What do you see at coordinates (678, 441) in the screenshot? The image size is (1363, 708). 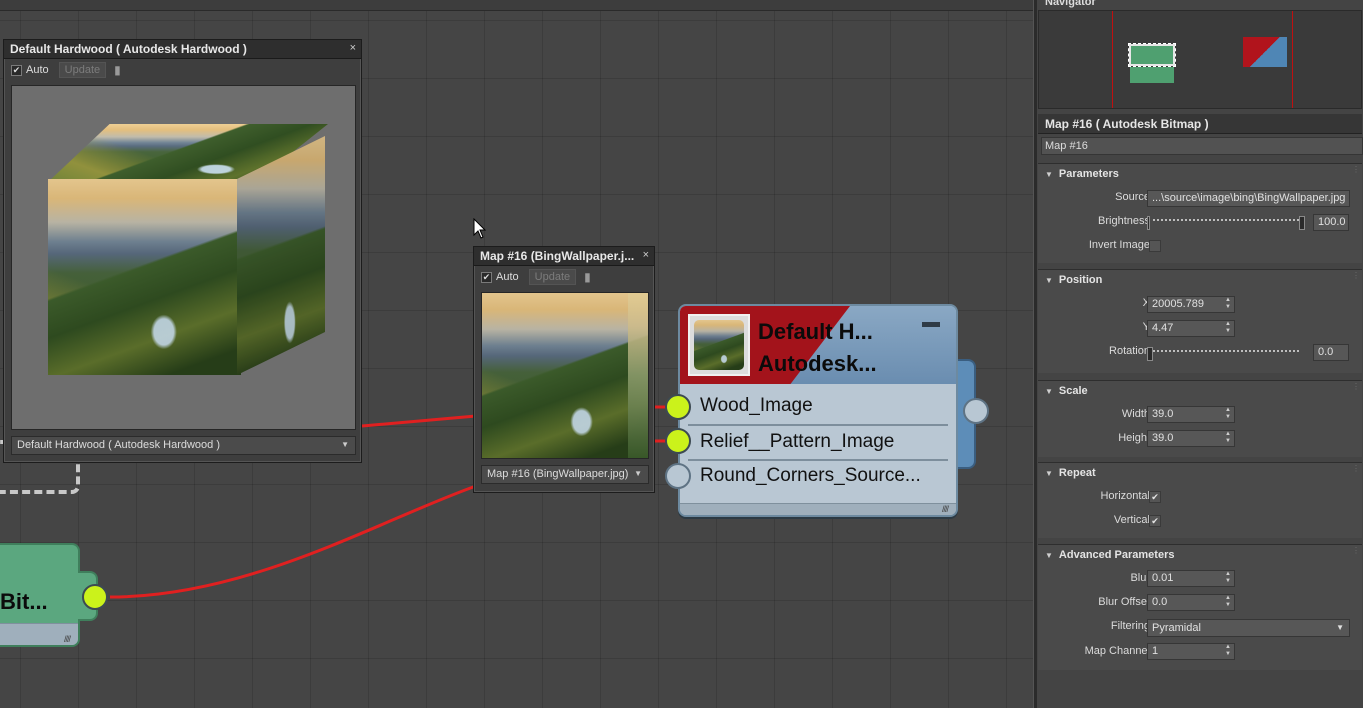 I see `relief-input-socket` at bounding box center [678, 441].